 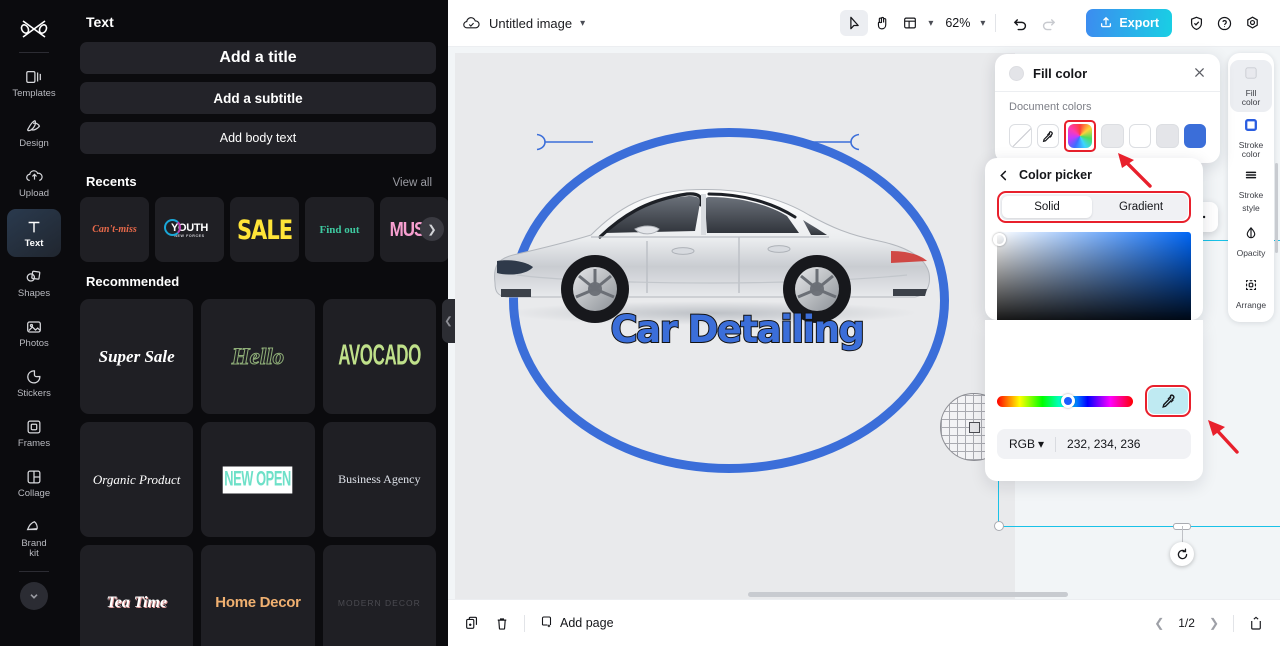 What do you see at coordinates (34, 494) in the screenshot?
I see `sidebar-item-label: Collage` at bounding box center [34, 494].